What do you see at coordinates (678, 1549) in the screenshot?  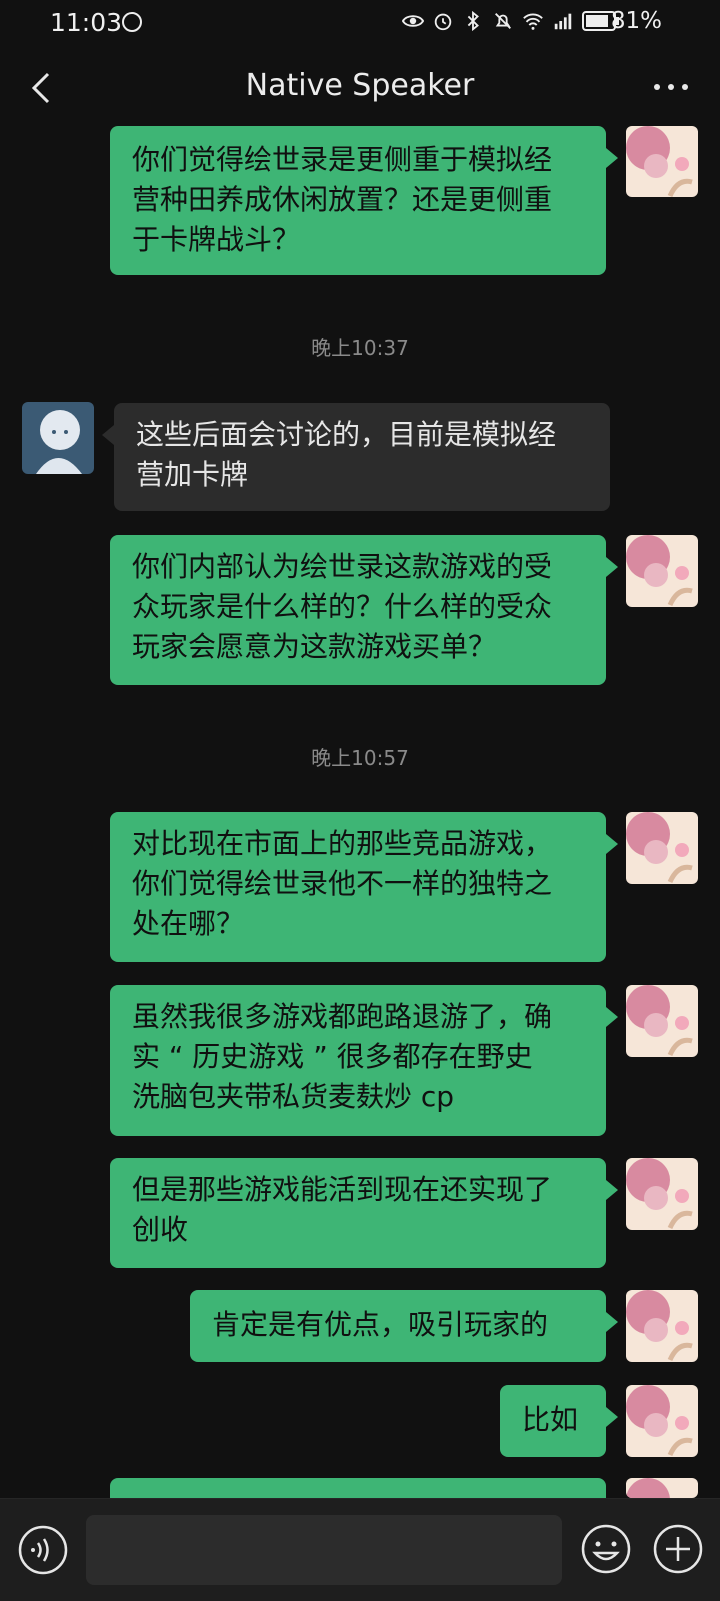 I see `plus-icon` at bounding box center [678, 1549].